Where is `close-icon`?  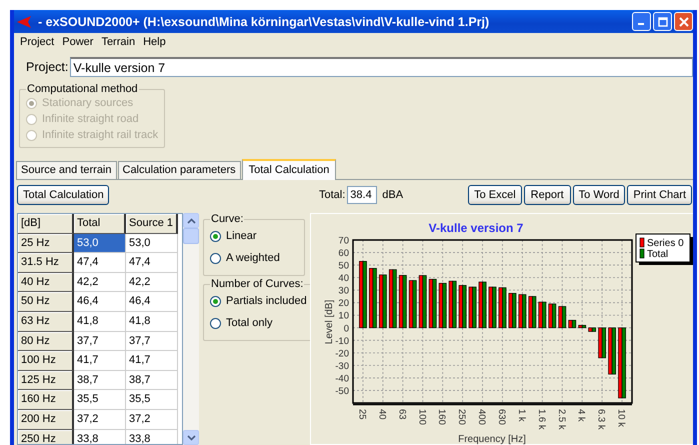 close-icon is located at coordinates (683, 21).